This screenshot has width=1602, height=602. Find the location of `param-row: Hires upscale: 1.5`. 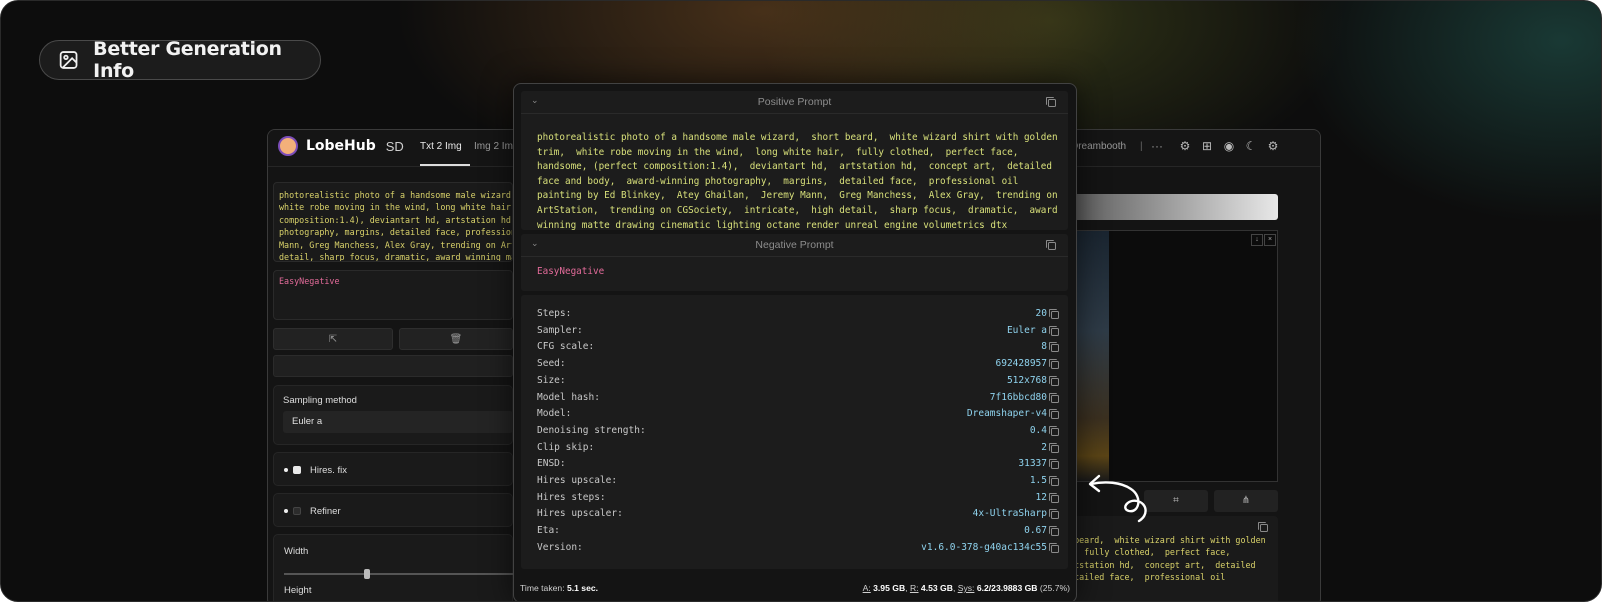

param-row: Hires upscale: 1.5 is located at coordinates (798, 482).